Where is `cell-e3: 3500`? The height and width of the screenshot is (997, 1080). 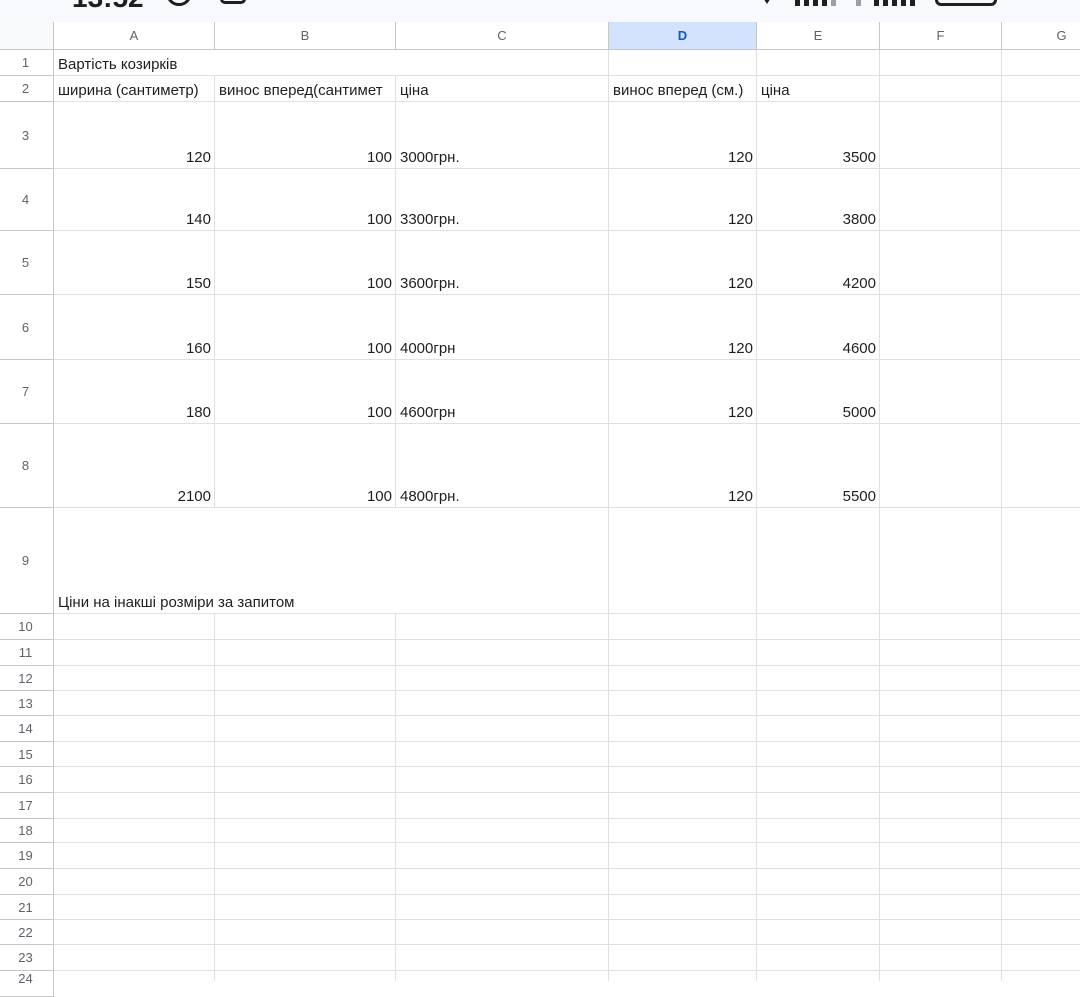 cell-e3: 3500 is located at coordinates (818, 135).